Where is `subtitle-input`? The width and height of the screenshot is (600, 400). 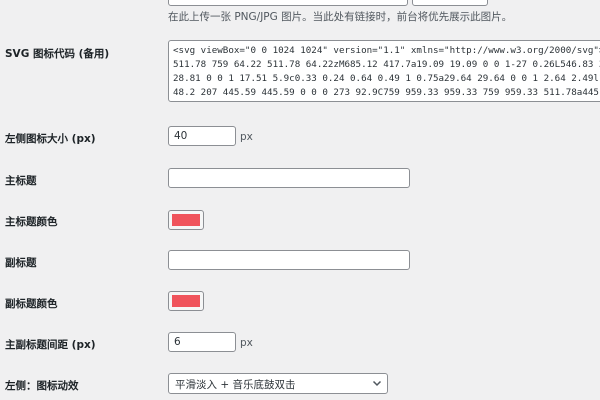 subtitle-input is located at coordinates (289, 260).